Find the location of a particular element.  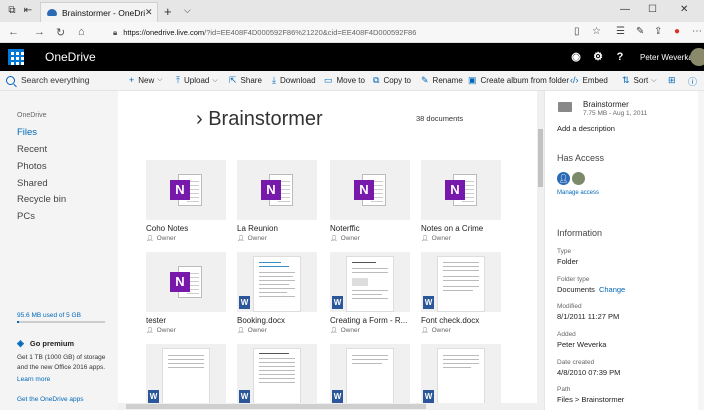

browser-tab: Brainstormer - OneDriv ✕ is located at coordinates (99, 12).